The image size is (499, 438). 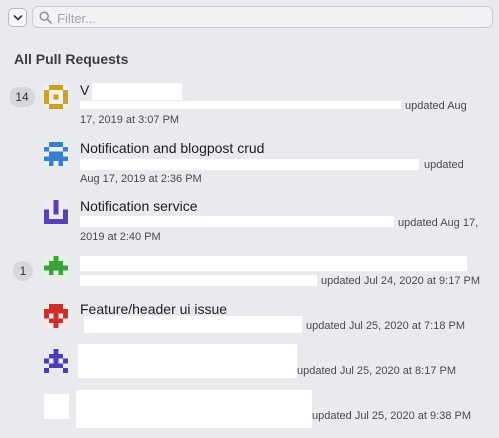 I want to click on search-icon, so click(x=45, y=17).